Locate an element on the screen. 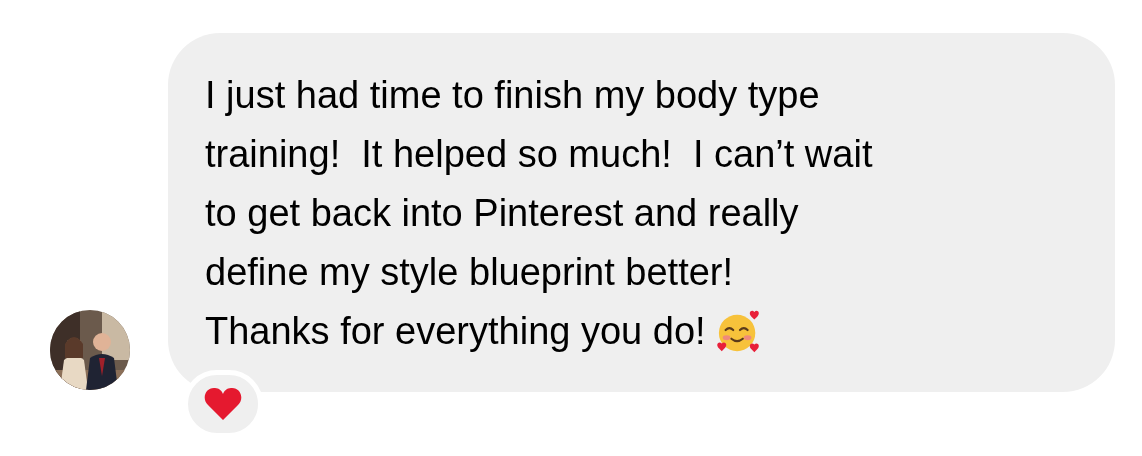 The width and height of the screenshot is (1142, 456). heart-icon is located at coordinates (223, 404).